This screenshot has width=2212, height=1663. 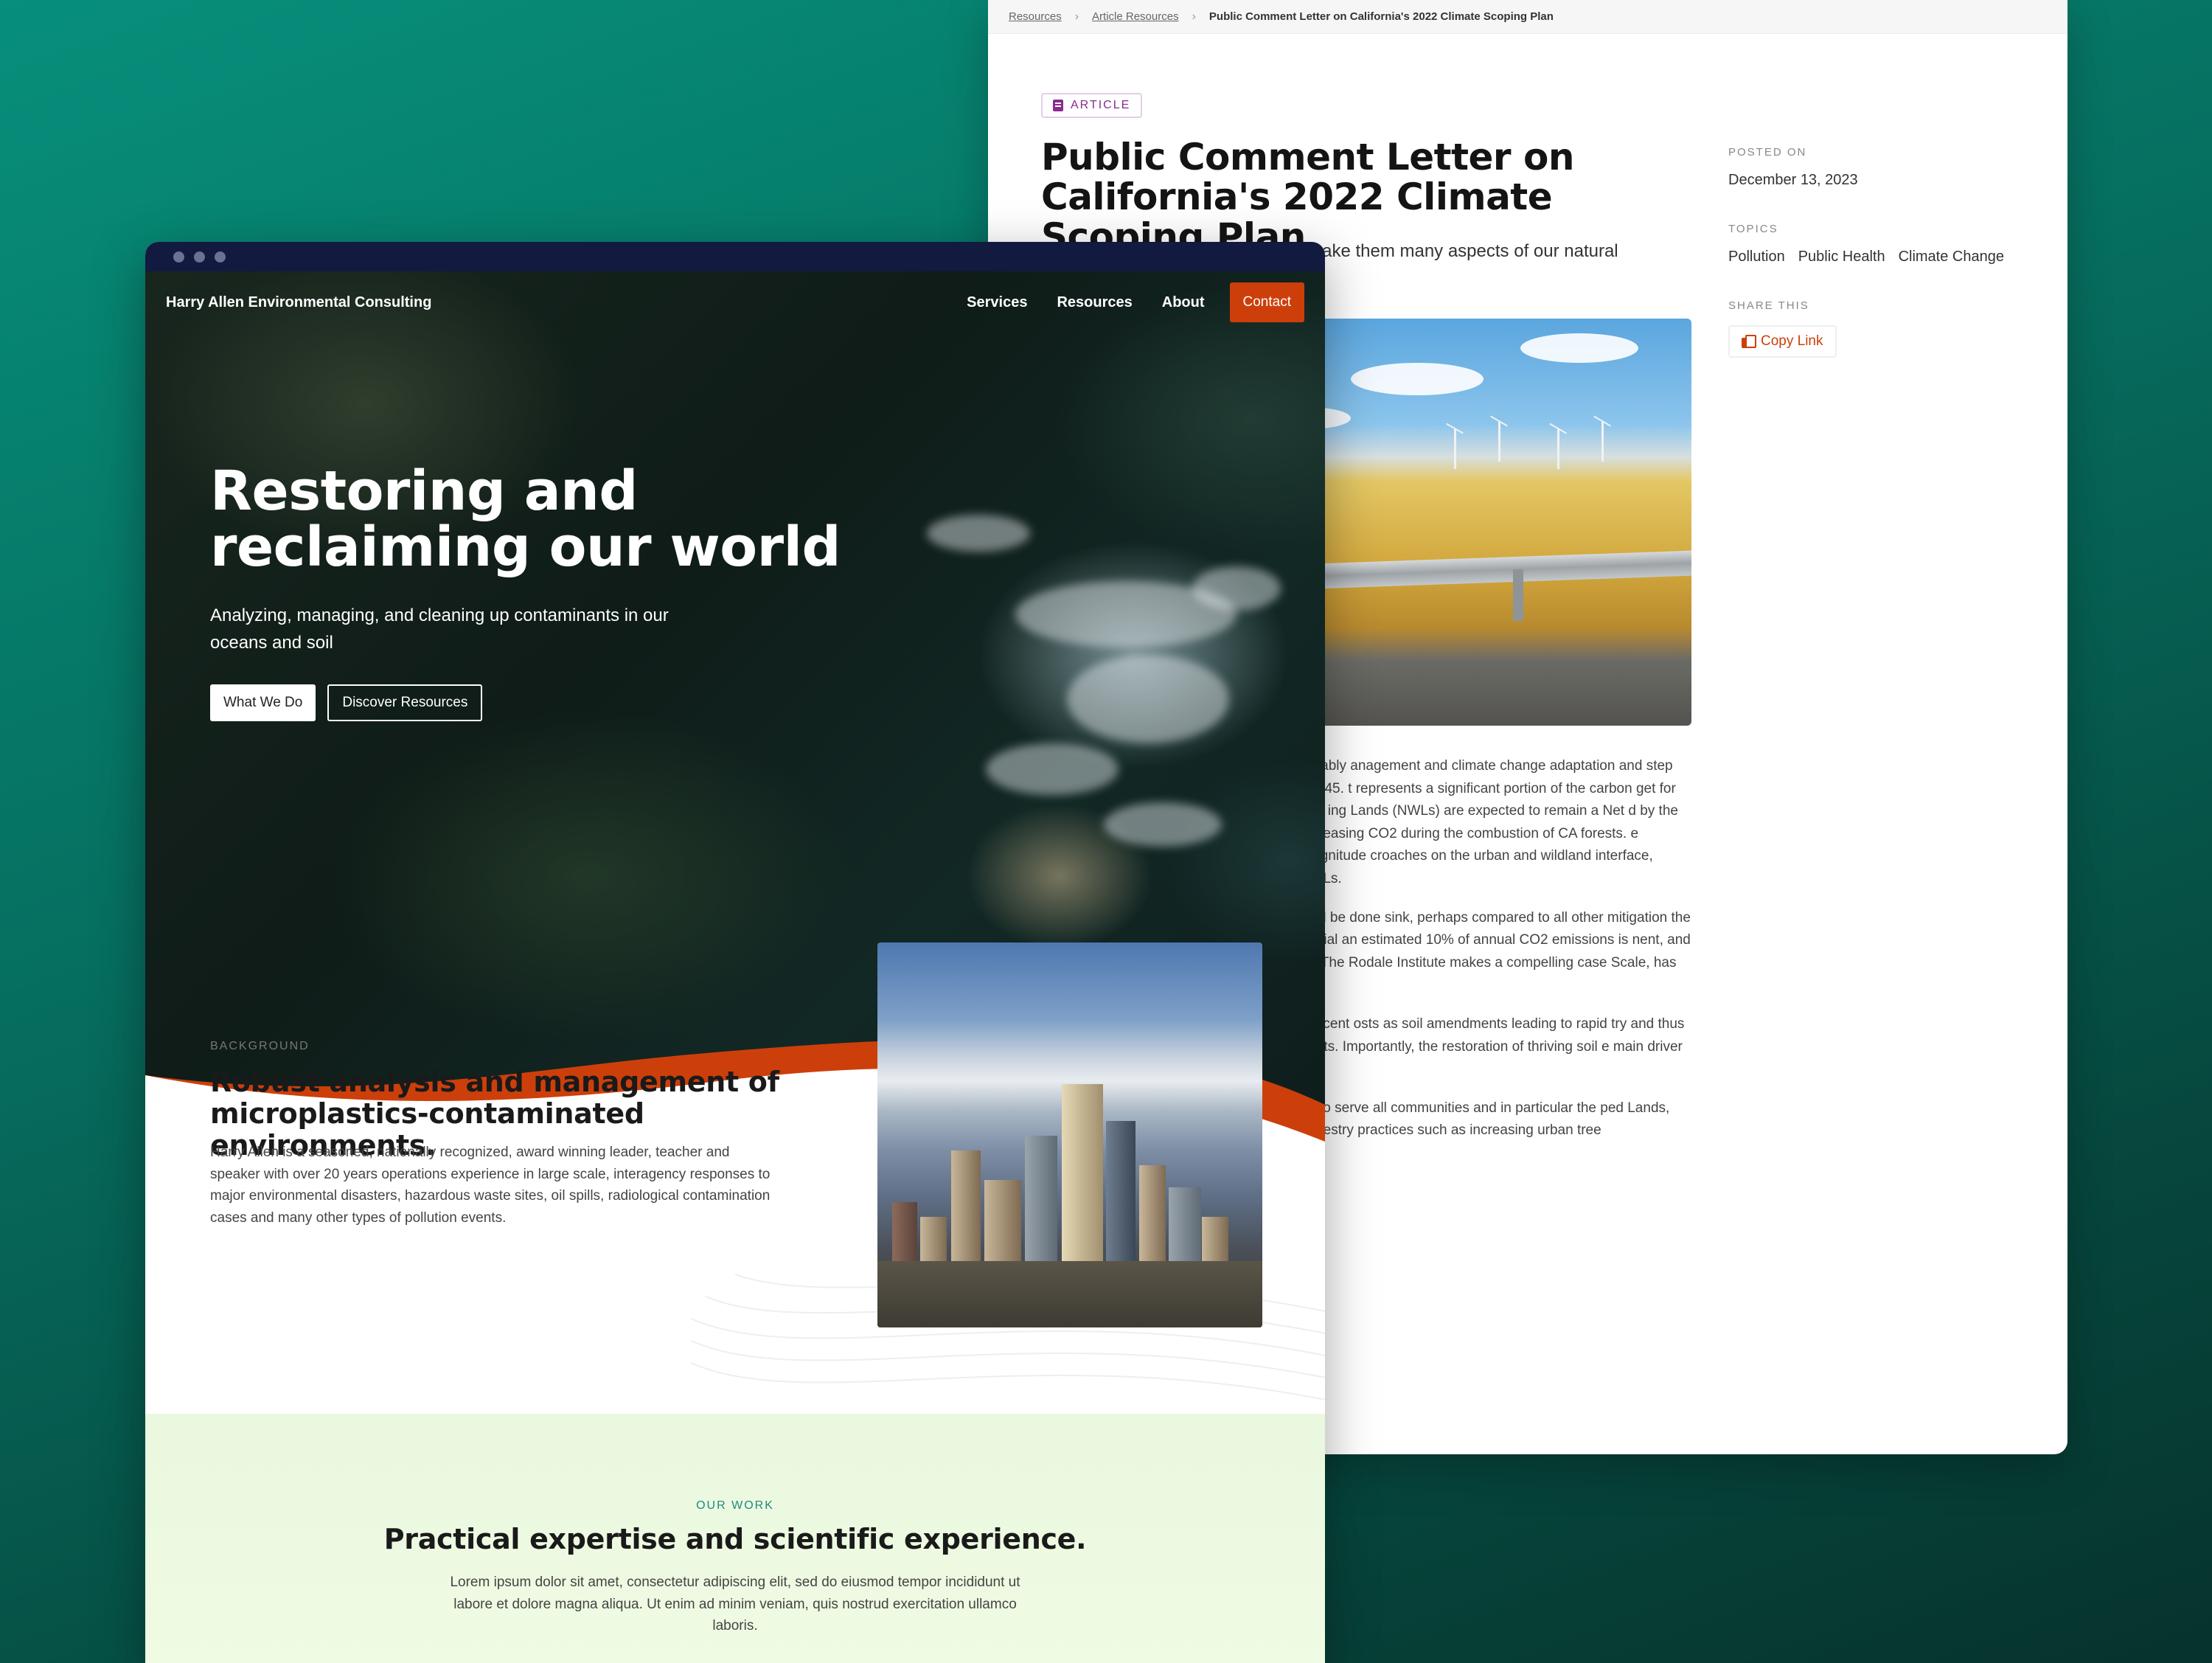 What do you see at coordinates (735, 1505) in the screenshot?
I see `our-work-eyebrow: OUR WORK` at bounding box center [735, 1505].